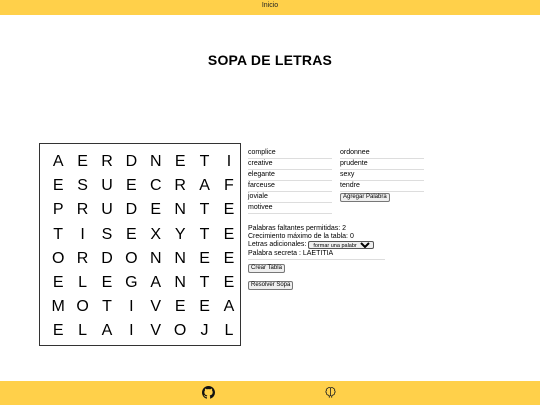 The height and width of the screenshot is (405, 540). What do you see at coordinates (58, 212) in the screenshot?
I see `grid-cell: P` at bounding box center [58, 212].